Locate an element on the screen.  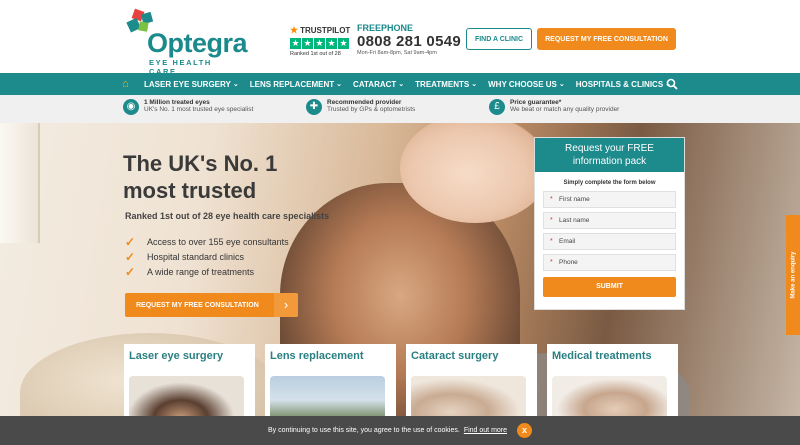
phone-field: * is located at coordinates (609, 262).